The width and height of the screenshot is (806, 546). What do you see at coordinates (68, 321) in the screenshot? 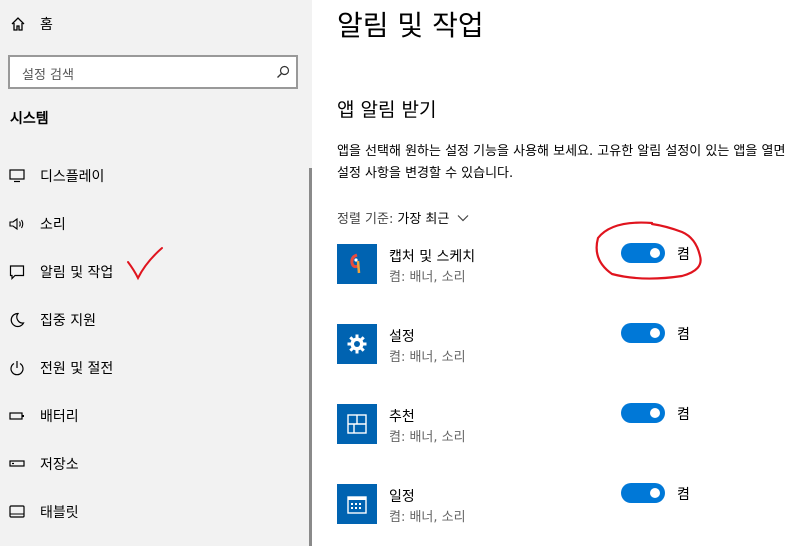
I see `nav-label: 집중 지원` at bounding box center [68, 321].